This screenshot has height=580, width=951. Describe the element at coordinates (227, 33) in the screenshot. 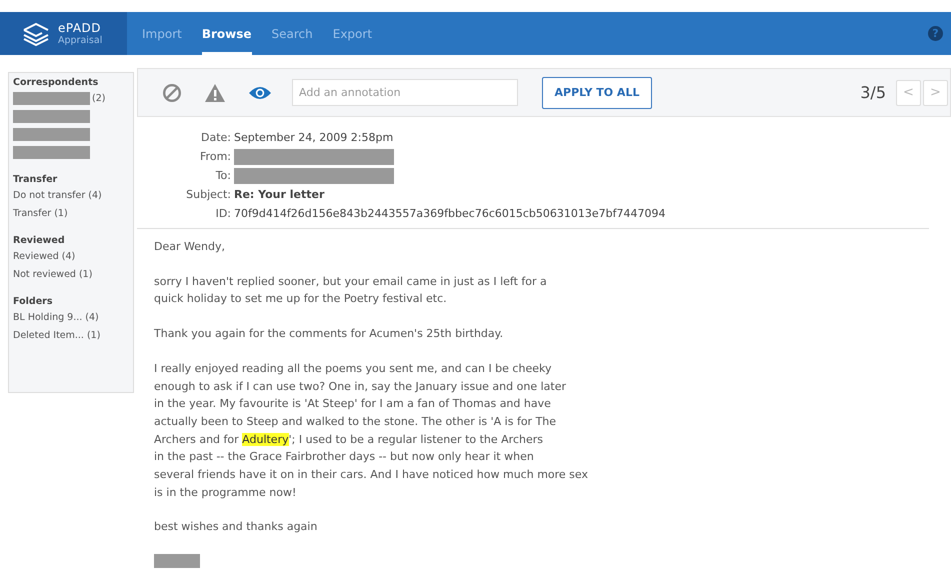

I see `nav-tab: Browse` at that location.